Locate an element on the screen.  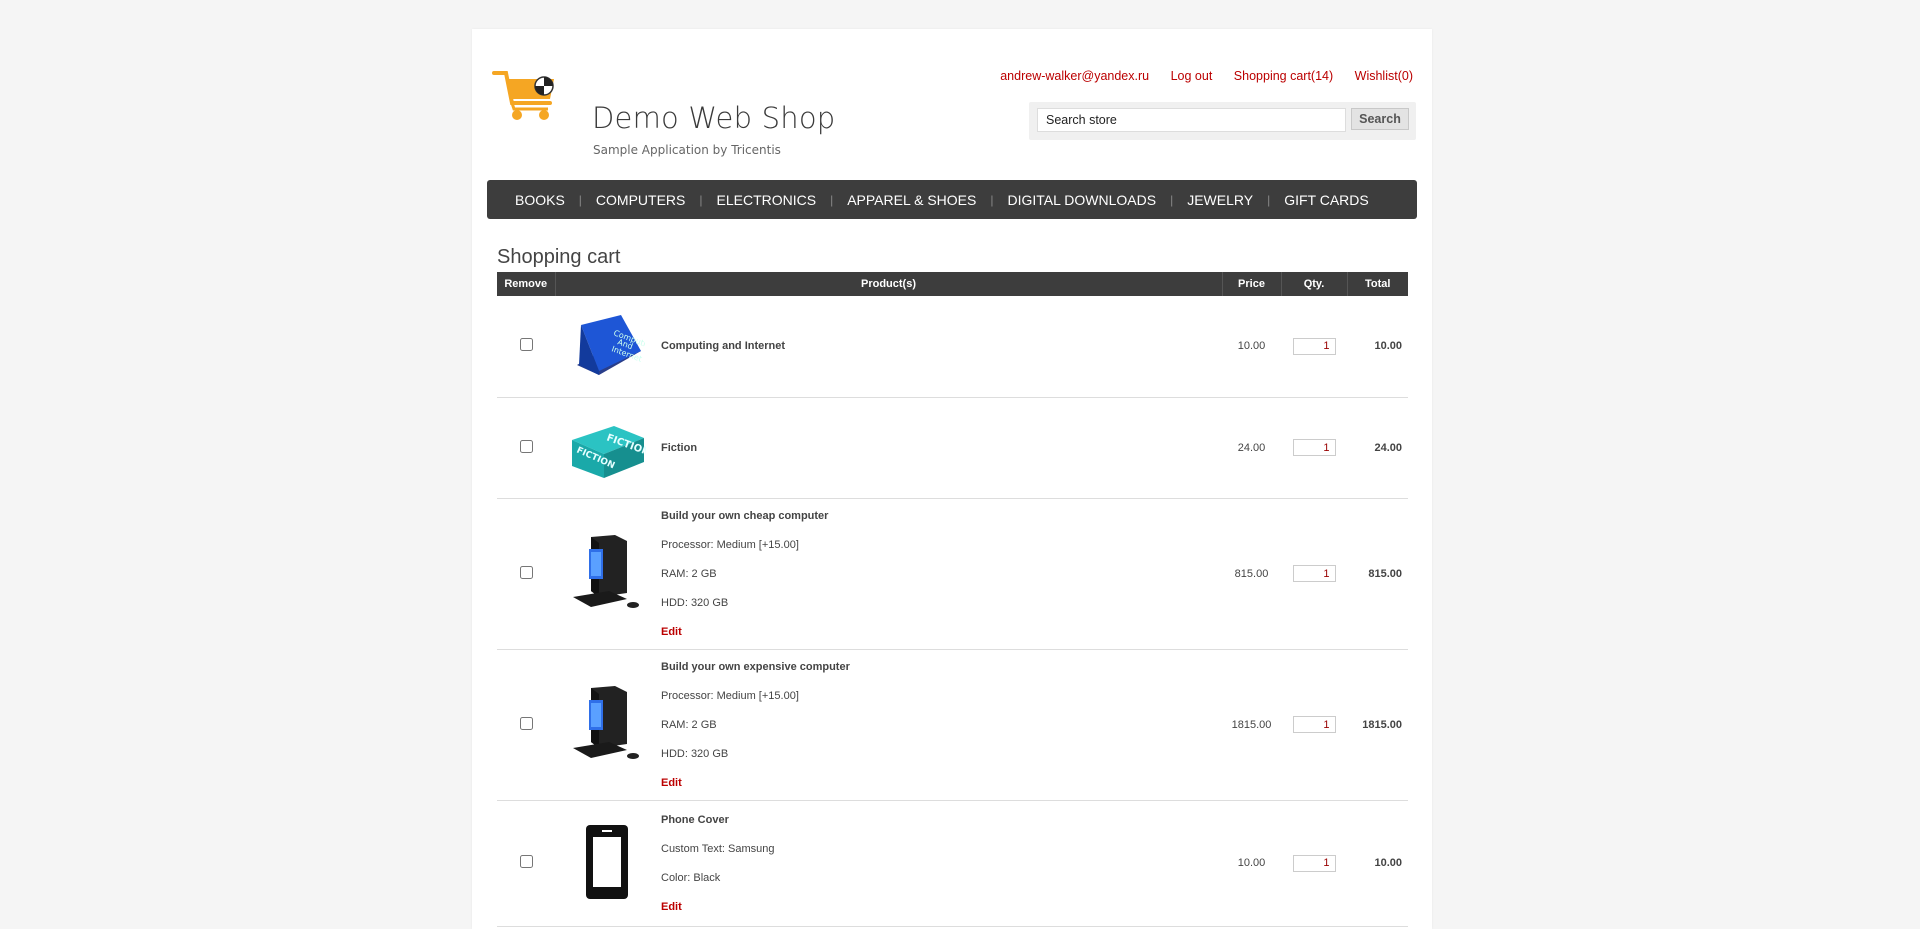
shopping-cart-link: Shopping cart(14) is located at coordinates (1283, 76).